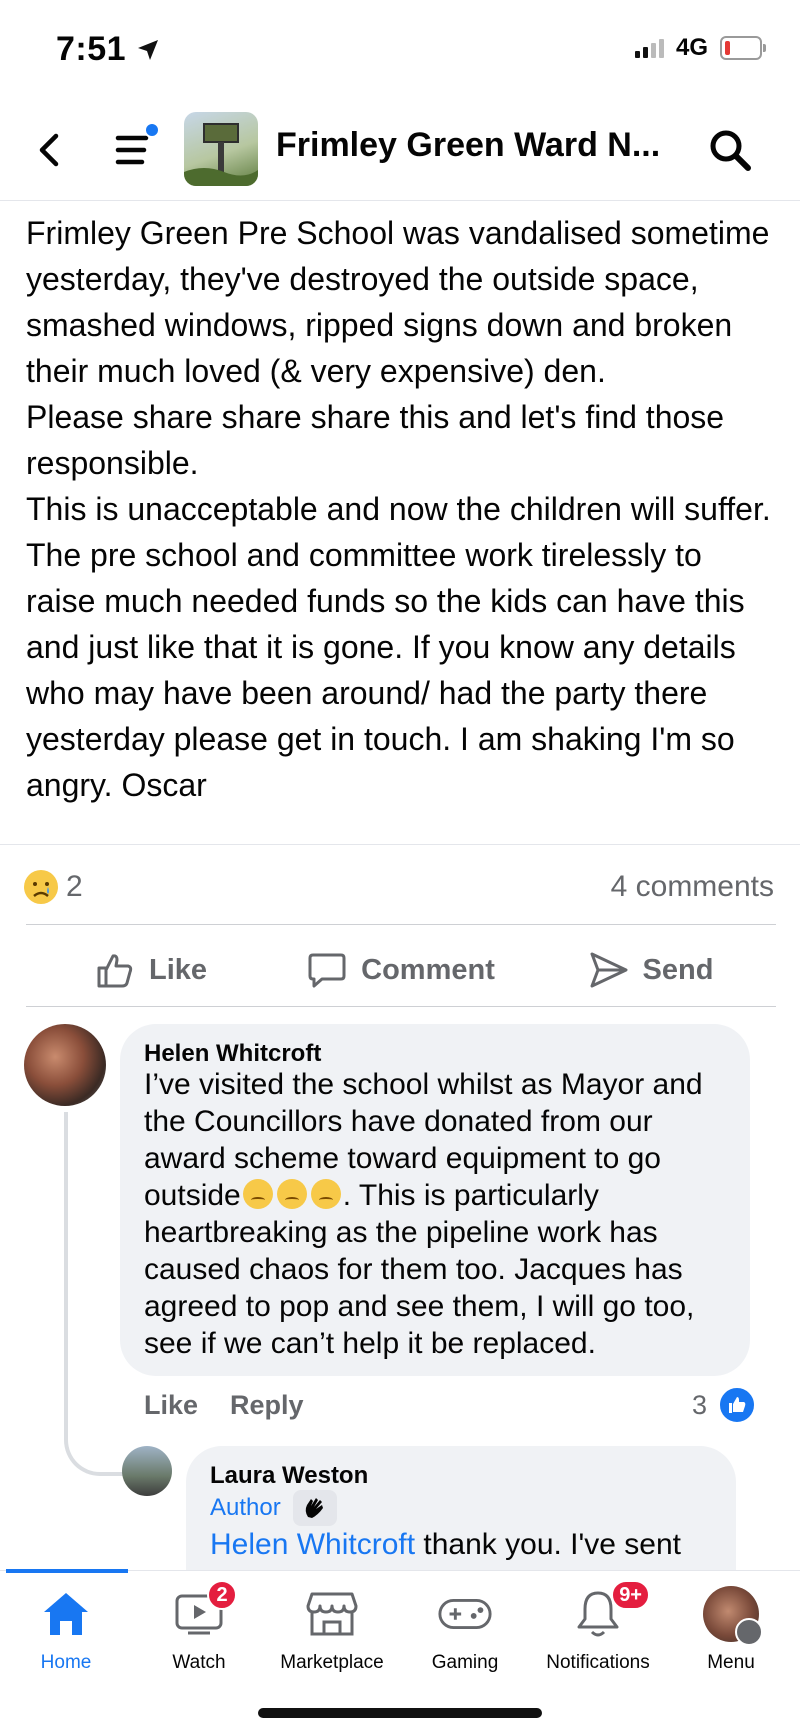 The image size is (800, 1732). What do you see at coordinates (178, 969) in the screenshot?
I see `like-label: Like` at bounding box center [178, 969].